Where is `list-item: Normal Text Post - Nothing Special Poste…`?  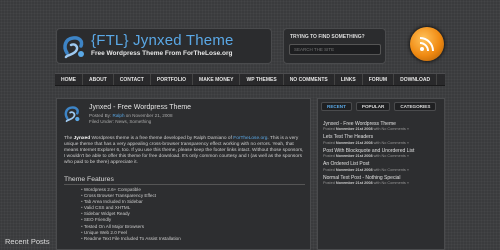
list-item: Normal Text Post - Nothing Special Poste… is located at coordinates (382, 180).